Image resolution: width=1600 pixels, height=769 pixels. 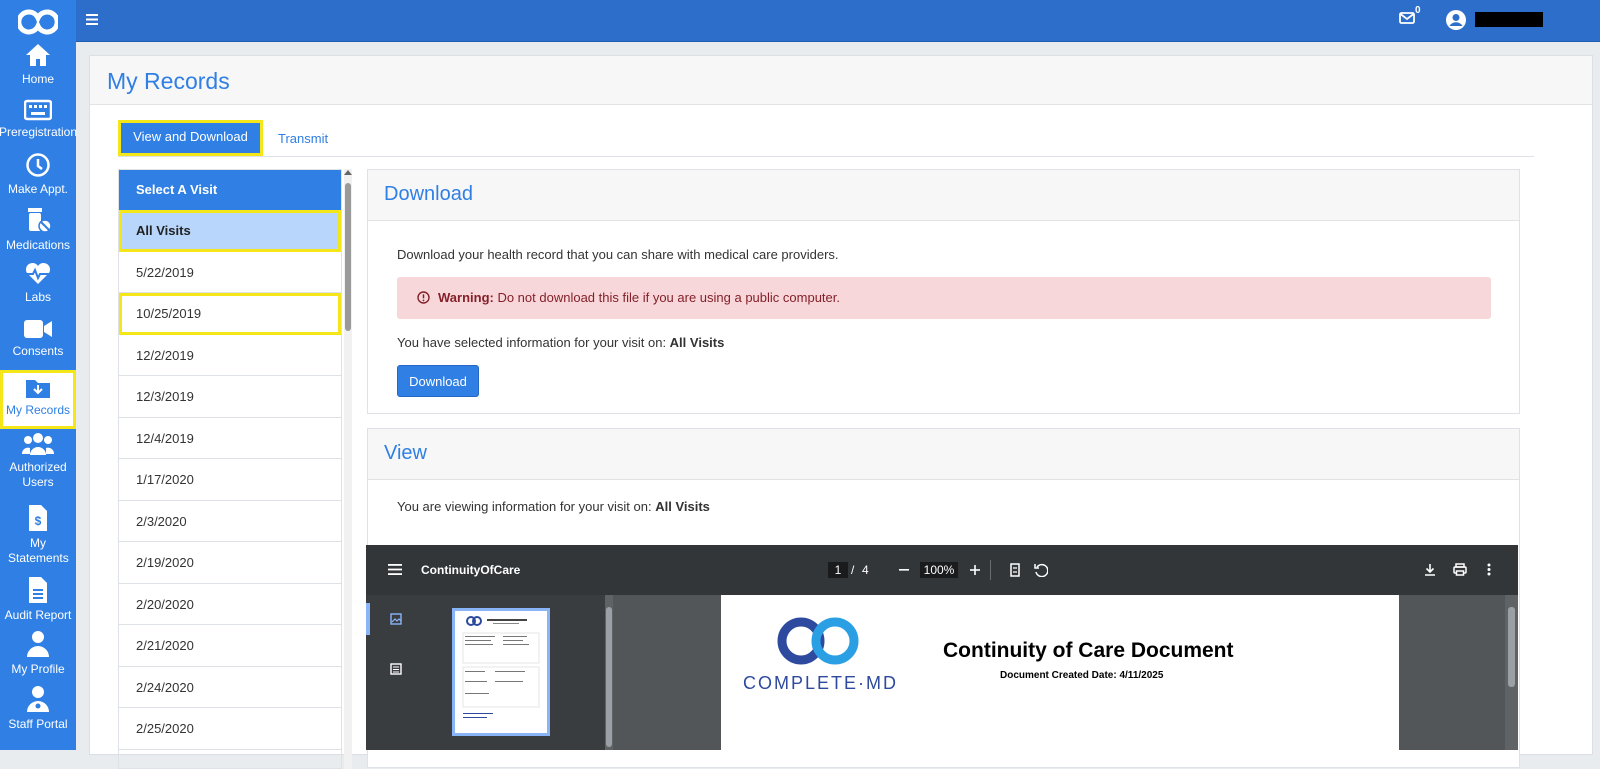 What do you see at coordinates (230, 190) in the screenshot?
I see `visit-list-header: Select A Visit` at bounding box center [230, 190].